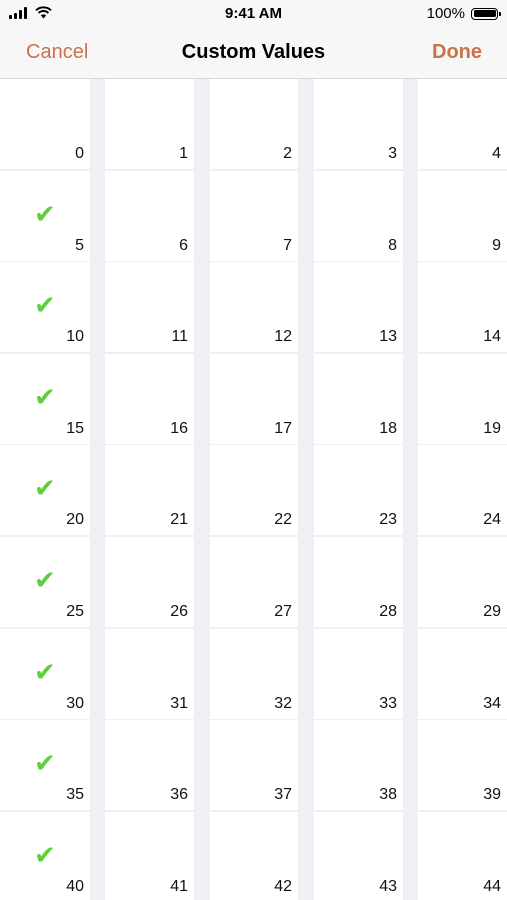 This screenshot has height=900, width=507. Describe the element at coordinates (149, 307) in the screenshot. I see `value-cell: 11` at that location.